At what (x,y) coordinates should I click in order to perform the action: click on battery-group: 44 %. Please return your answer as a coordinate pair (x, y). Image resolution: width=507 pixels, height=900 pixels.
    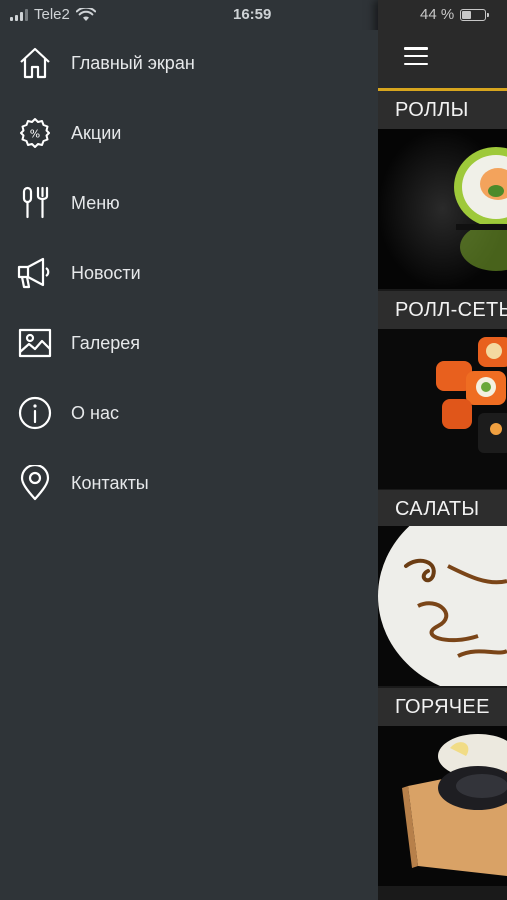
    Looking at the image, I should click on (455, 14).